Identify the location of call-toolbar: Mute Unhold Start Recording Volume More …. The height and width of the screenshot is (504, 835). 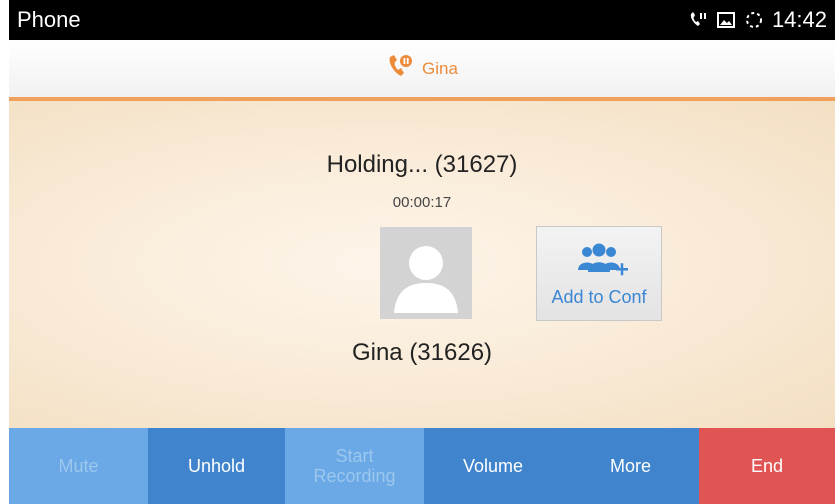
(422, 466).